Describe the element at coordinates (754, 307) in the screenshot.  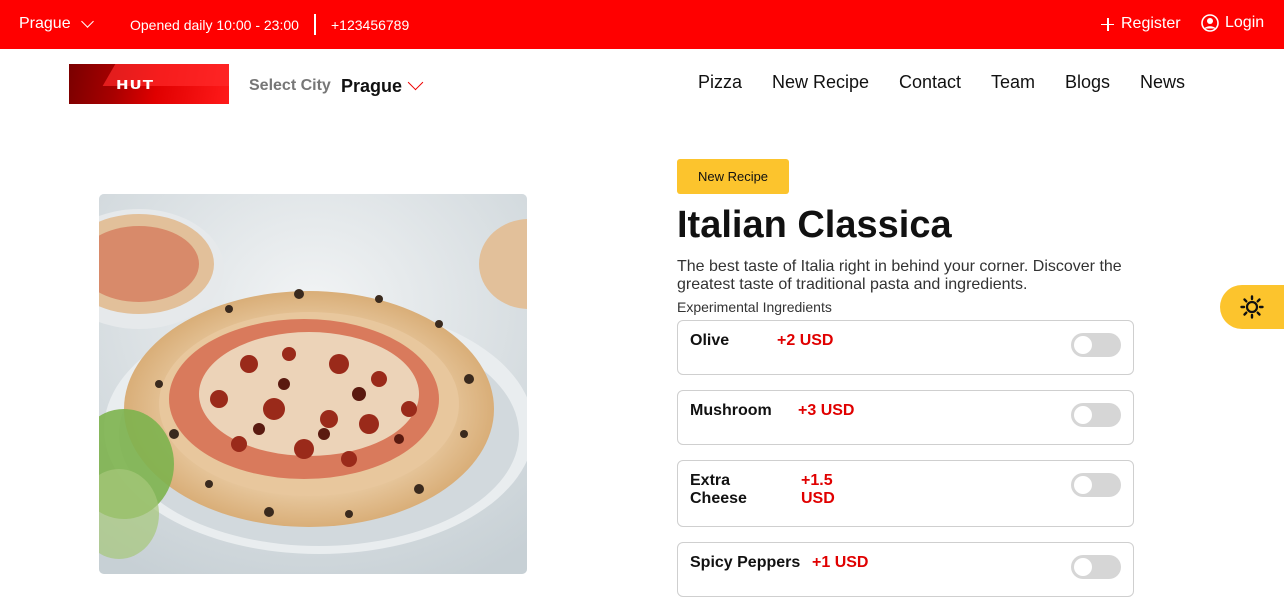
I see `ingredients-label: Experimental Ingredients` at that location.